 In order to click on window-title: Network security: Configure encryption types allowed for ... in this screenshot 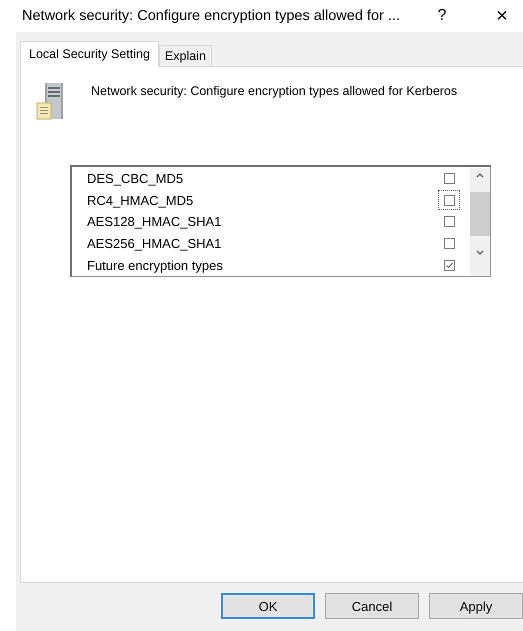, I will do `click(211, 16)`.